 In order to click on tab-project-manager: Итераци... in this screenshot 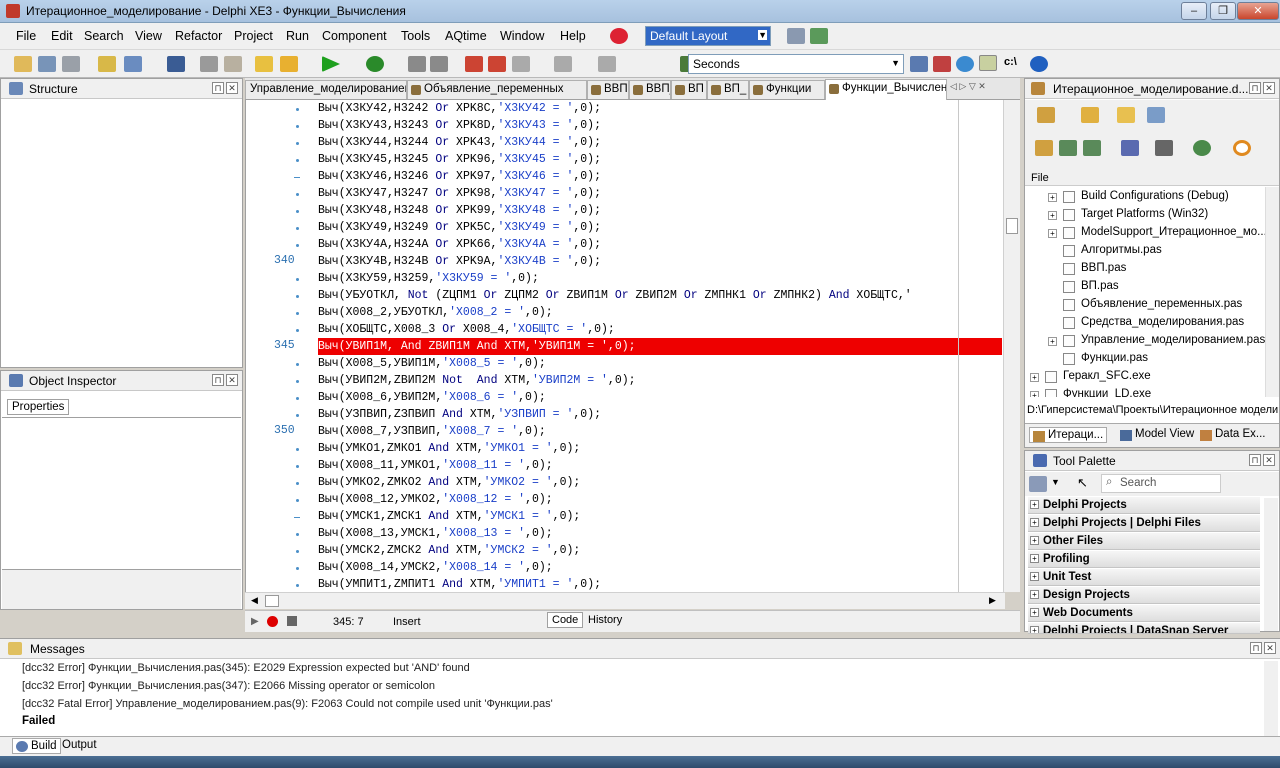, I will do `click(1068, 435)`.